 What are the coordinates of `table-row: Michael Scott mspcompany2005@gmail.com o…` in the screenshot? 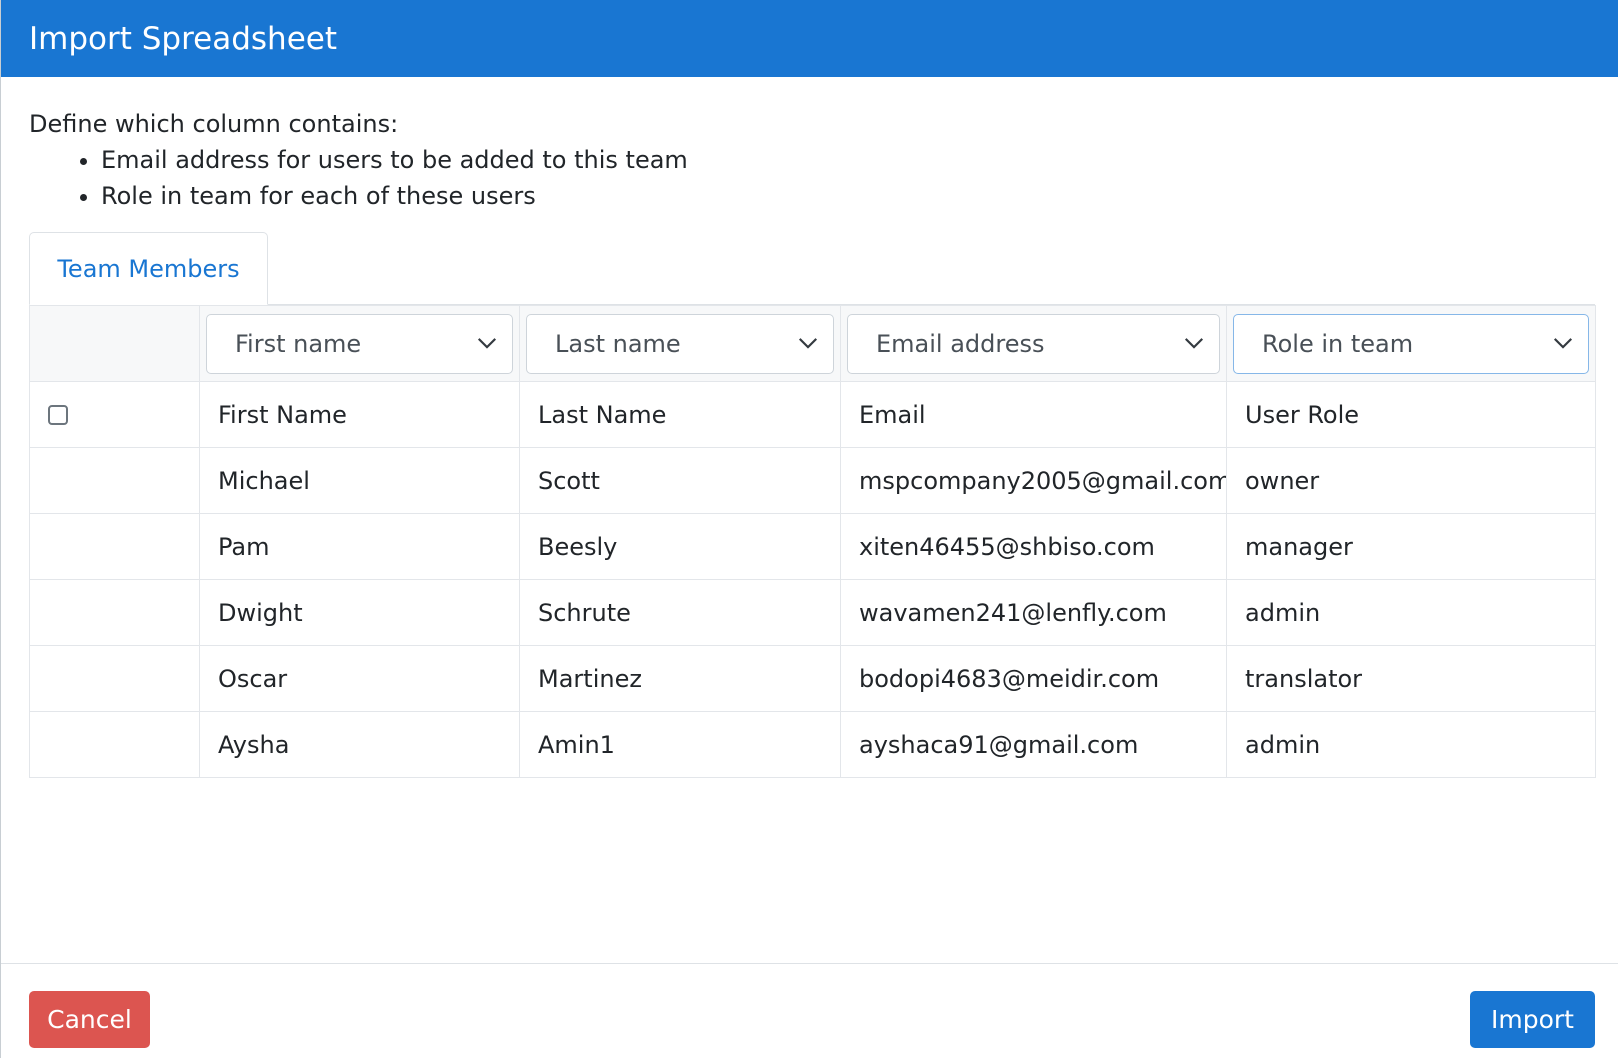 It's located at (812, 480).